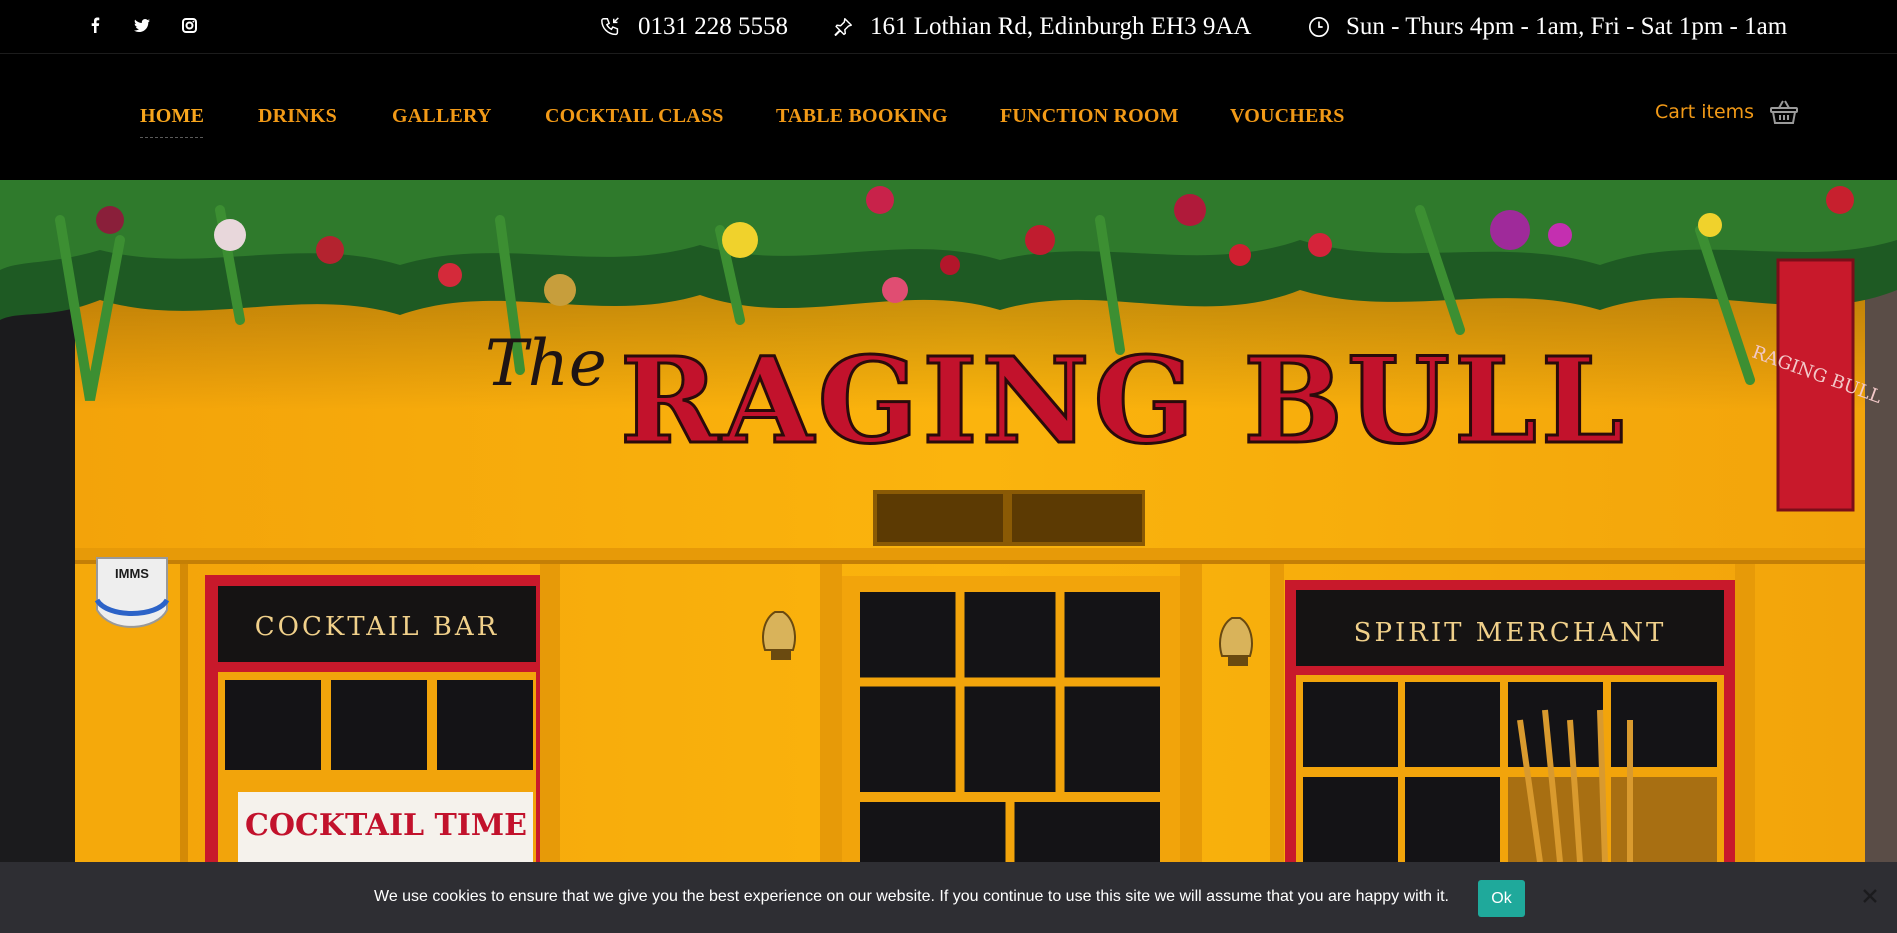 Image resolution: width=1897 pixels, height=933 pixels. What do you see at coordinates (189, 25) in the screenshot?
I see `instagram-icon` at bounding box center [189, 25].